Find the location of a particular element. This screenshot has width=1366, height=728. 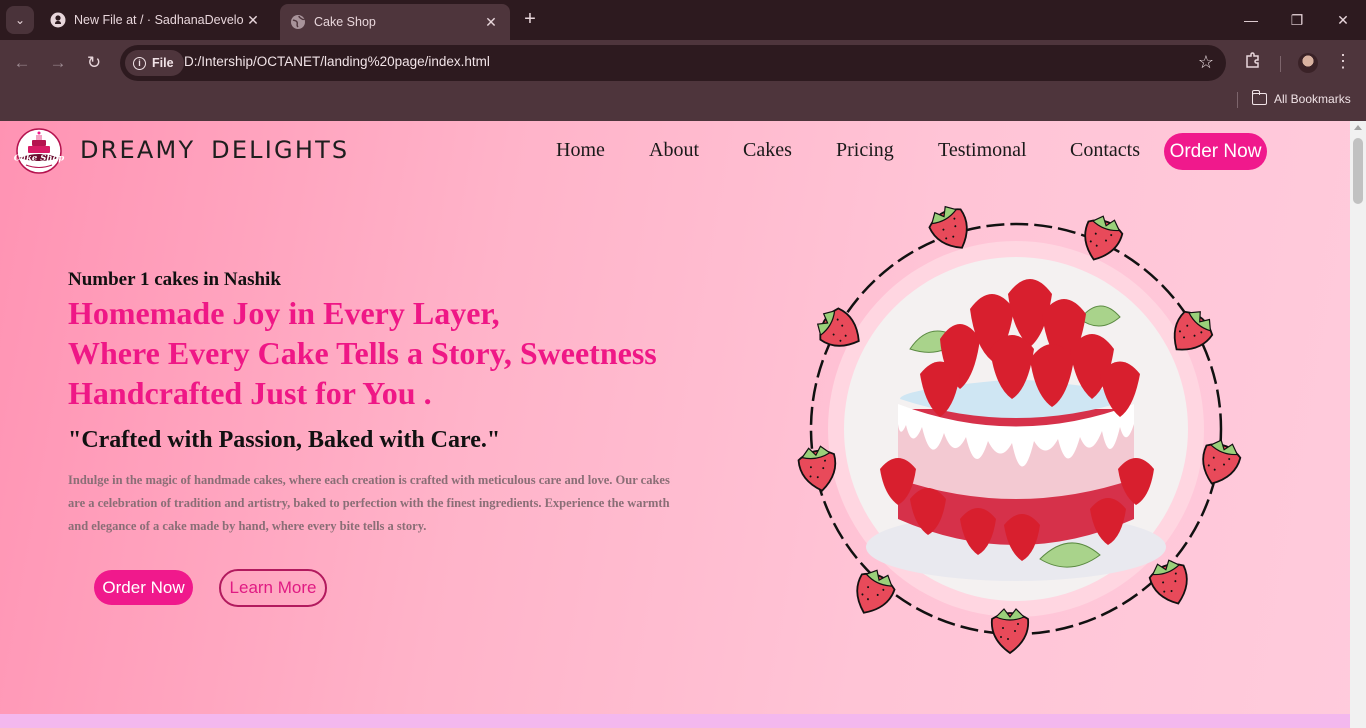

tab-search-button: ⌄ is located at coordinates (20, 20).